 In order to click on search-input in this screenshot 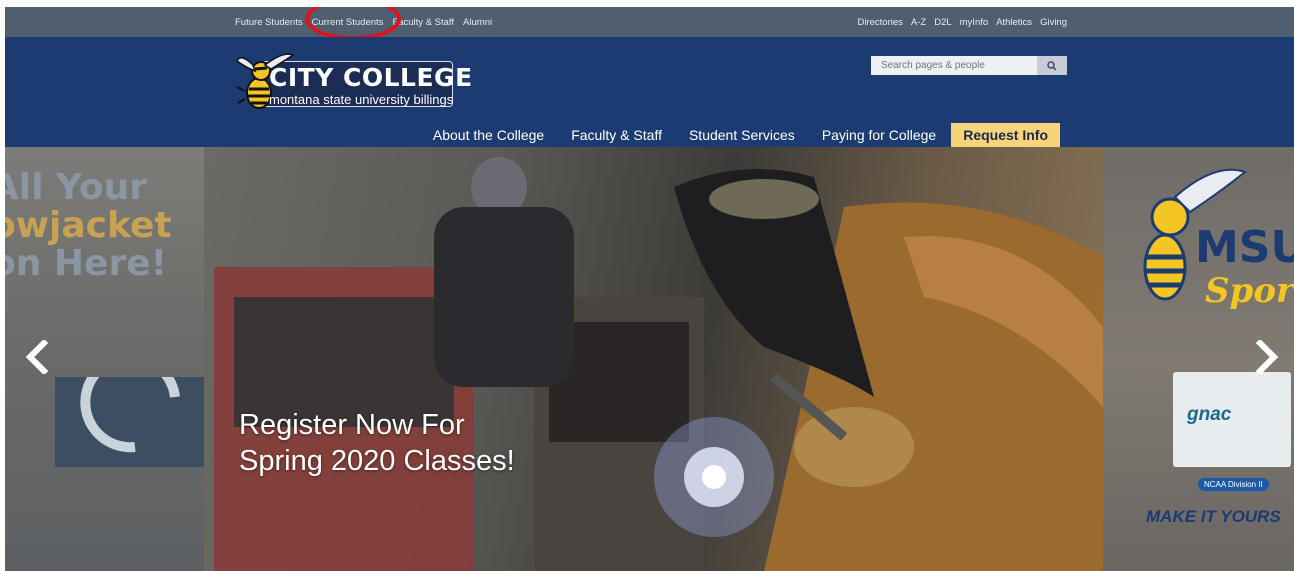, I will do `click(954, 65)`.